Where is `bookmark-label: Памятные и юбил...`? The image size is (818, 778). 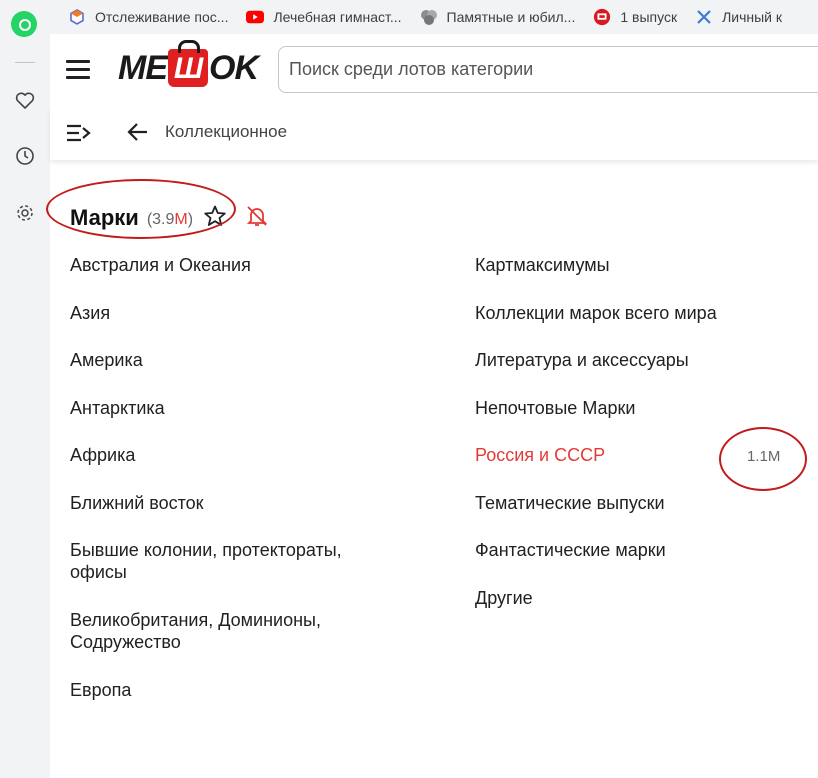 bookmark-label: Памятные и юбил... is located at coordinates (511, 17).